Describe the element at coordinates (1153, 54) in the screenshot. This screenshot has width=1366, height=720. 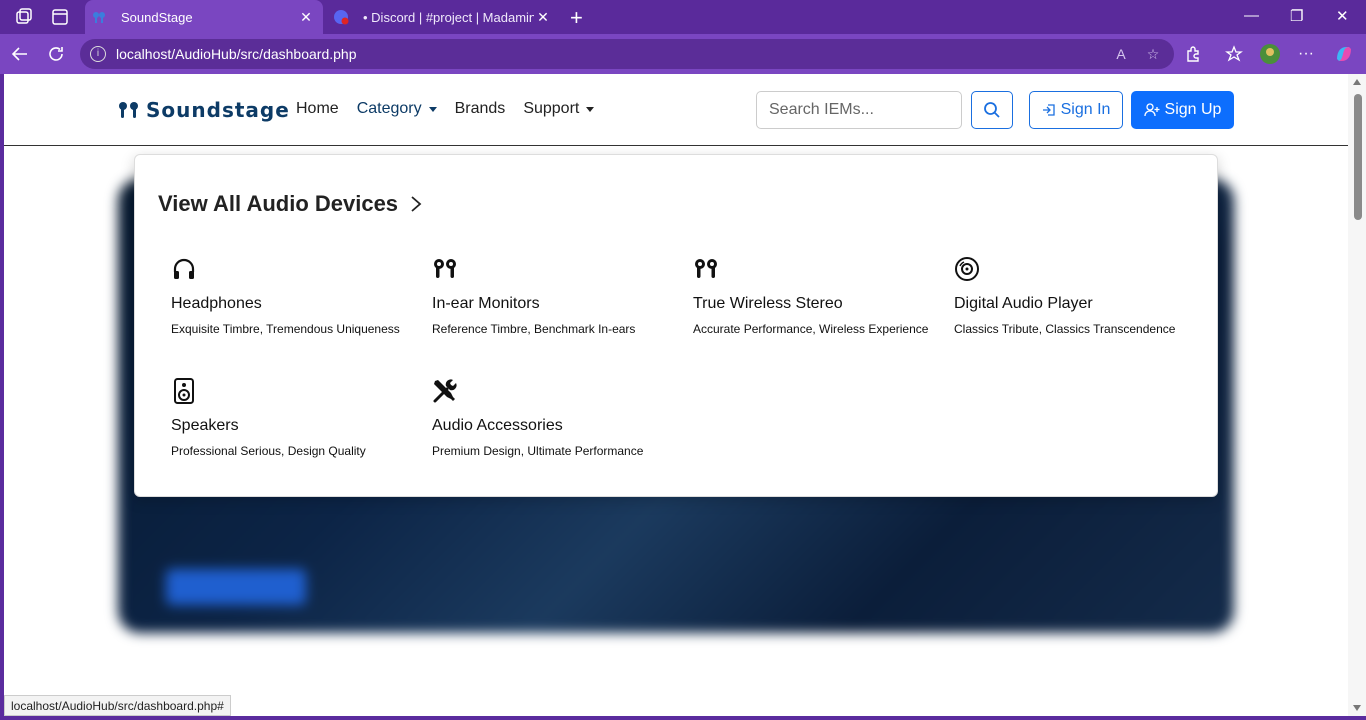
I see `favorite-star-icon: ☆` at that location.